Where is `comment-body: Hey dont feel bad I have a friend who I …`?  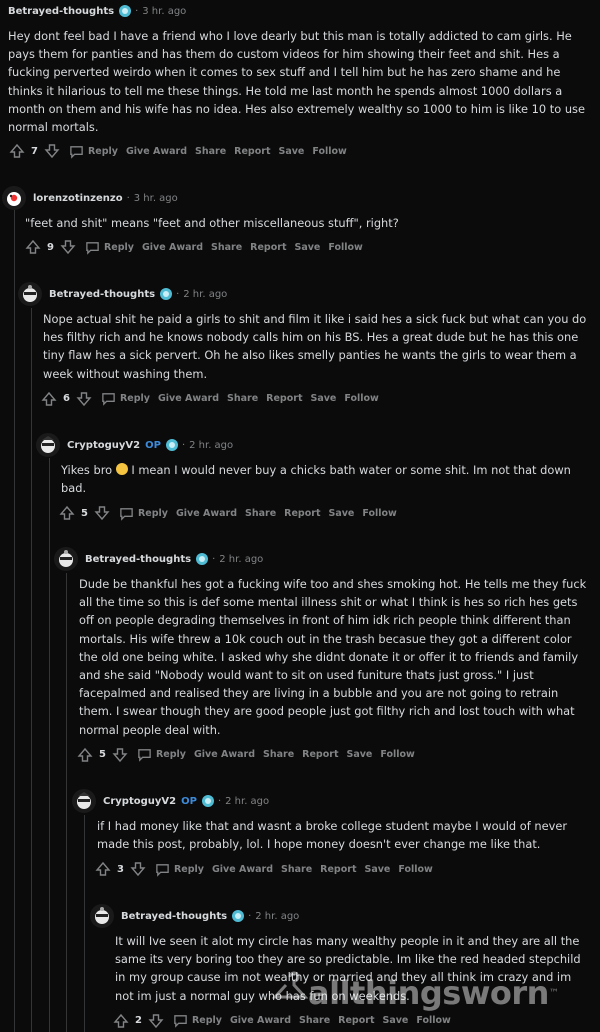 comment-body: Hey dont feel bad I have a friend who I … is located at coordinates (296, 82).